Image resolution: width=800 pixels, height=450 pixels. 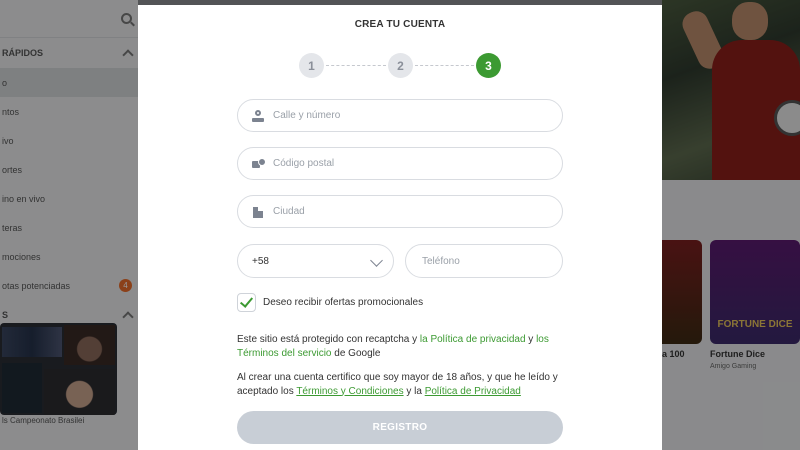 What do you see at coordinates (487, 261) in the screenshot?
I see `phone-input` at bounding box center [487, 261].